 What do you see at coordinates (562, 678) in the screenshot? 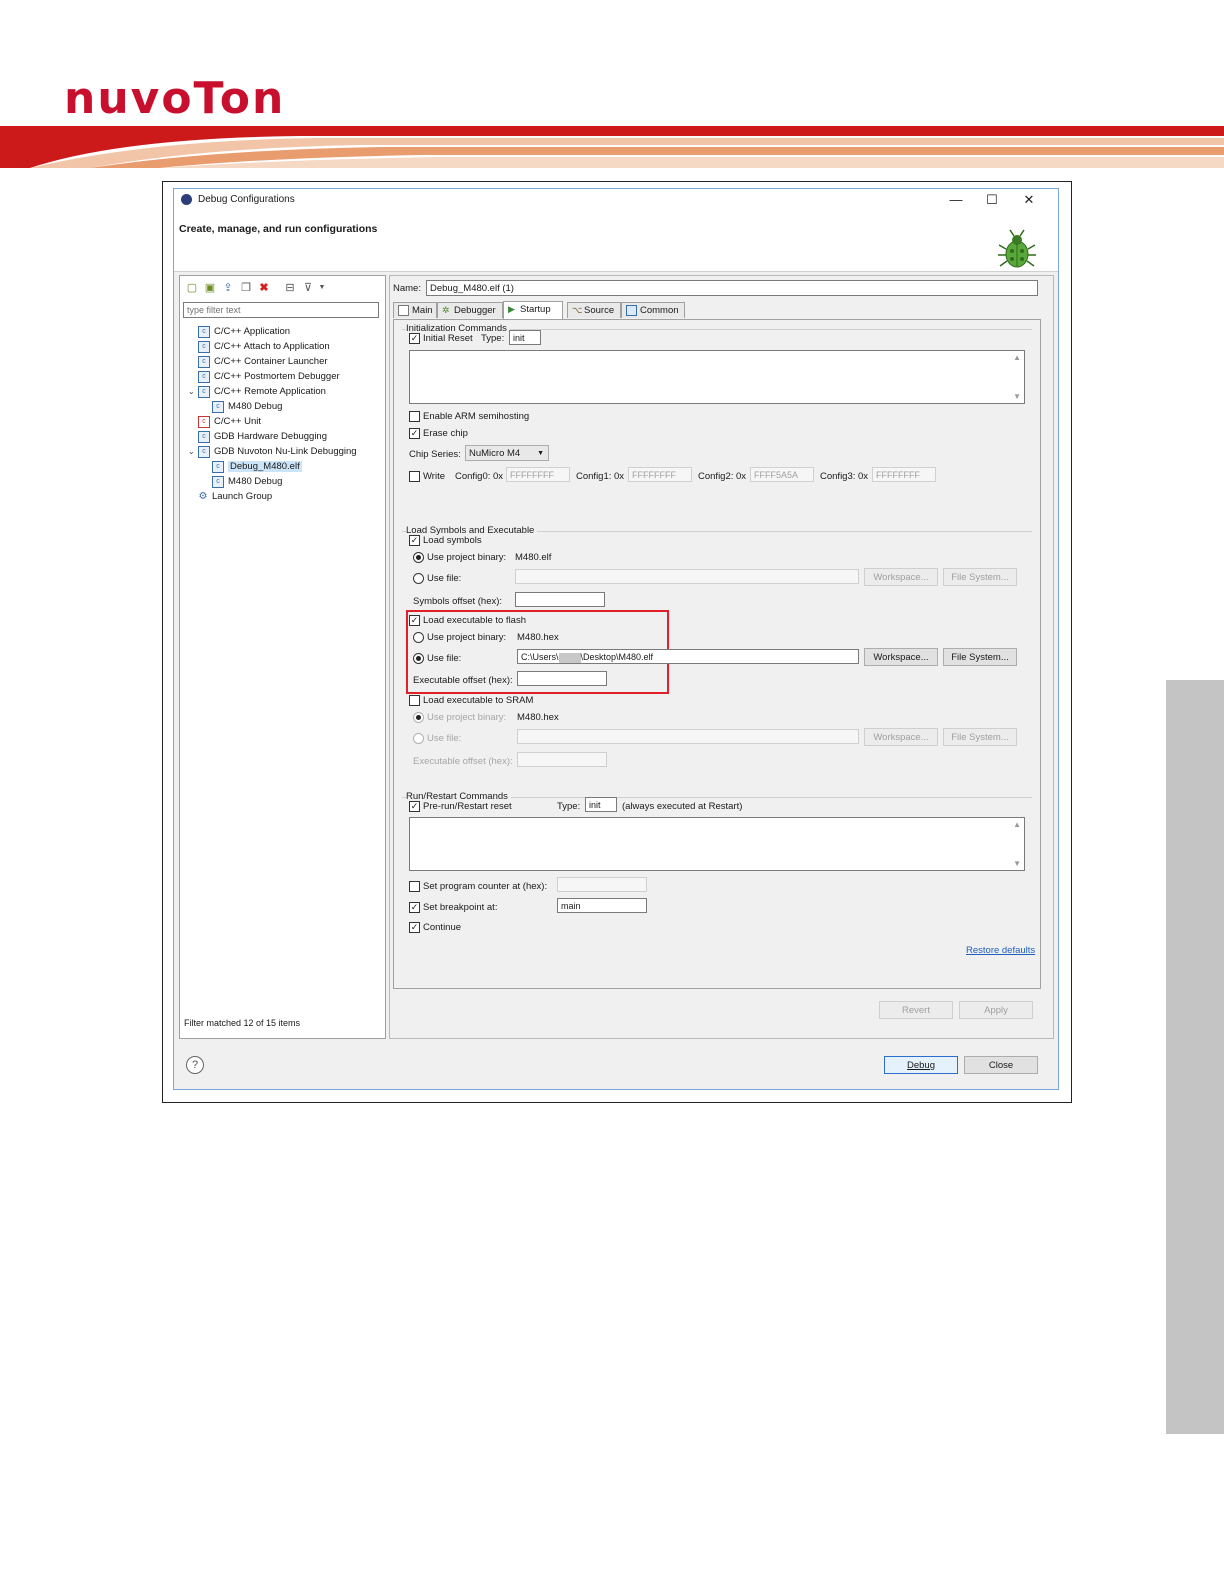
I see `exec-offset-input` at bounding box center [562, 678].